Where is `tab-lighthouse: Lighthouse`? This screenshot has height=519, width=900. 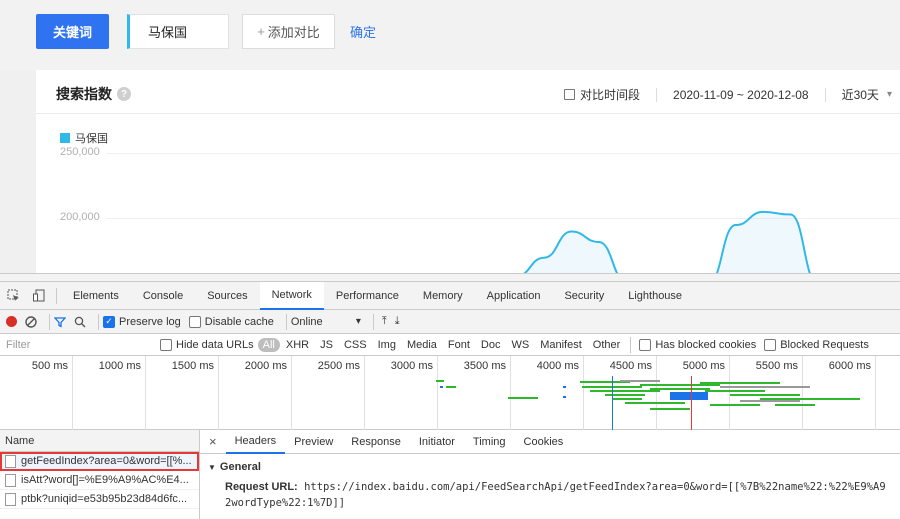 tab-lighthouse: Lighthouse is located at coordinates (655, 296).